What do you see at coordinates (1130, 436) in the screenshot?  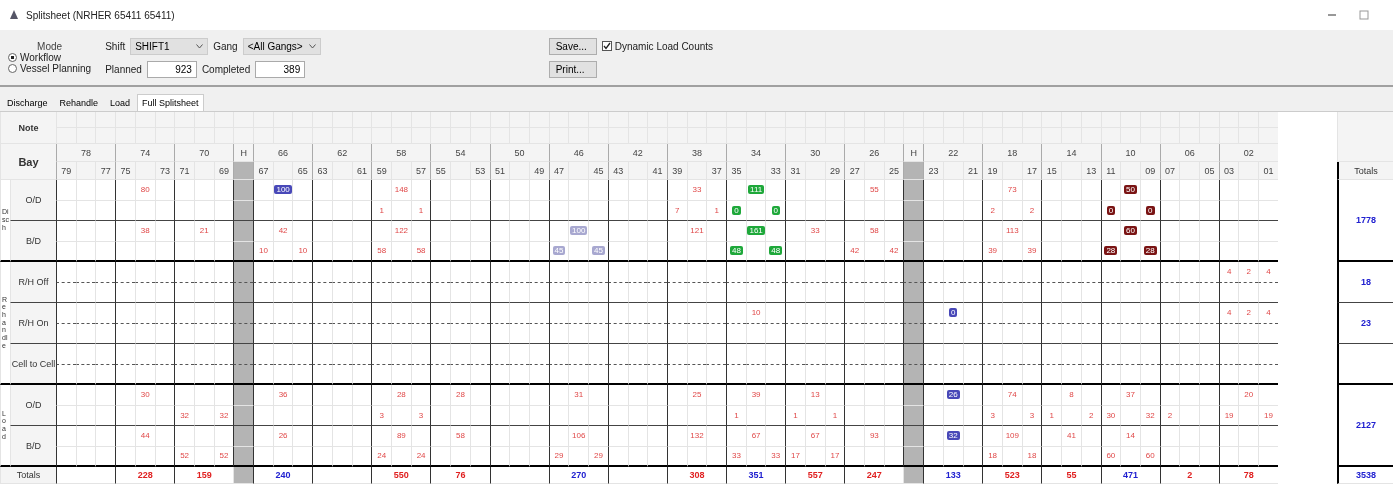 I see `cell-value: 14` at bounding box center [1130, 436].